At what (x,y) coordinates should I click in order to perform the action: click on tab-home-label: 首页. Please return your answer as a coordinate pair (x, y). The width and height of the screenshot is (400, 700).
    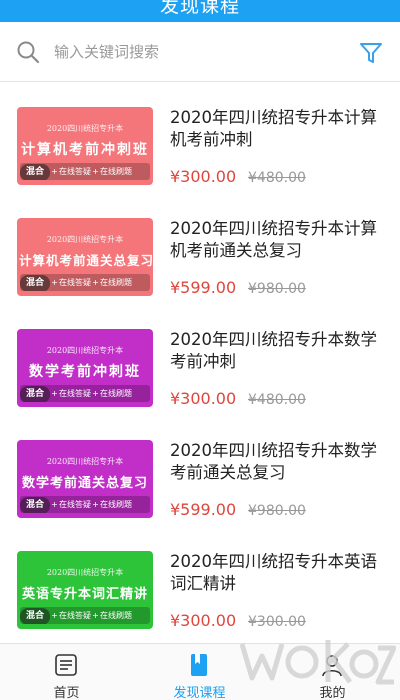
    Looking at the image, I should click on (66, 693).